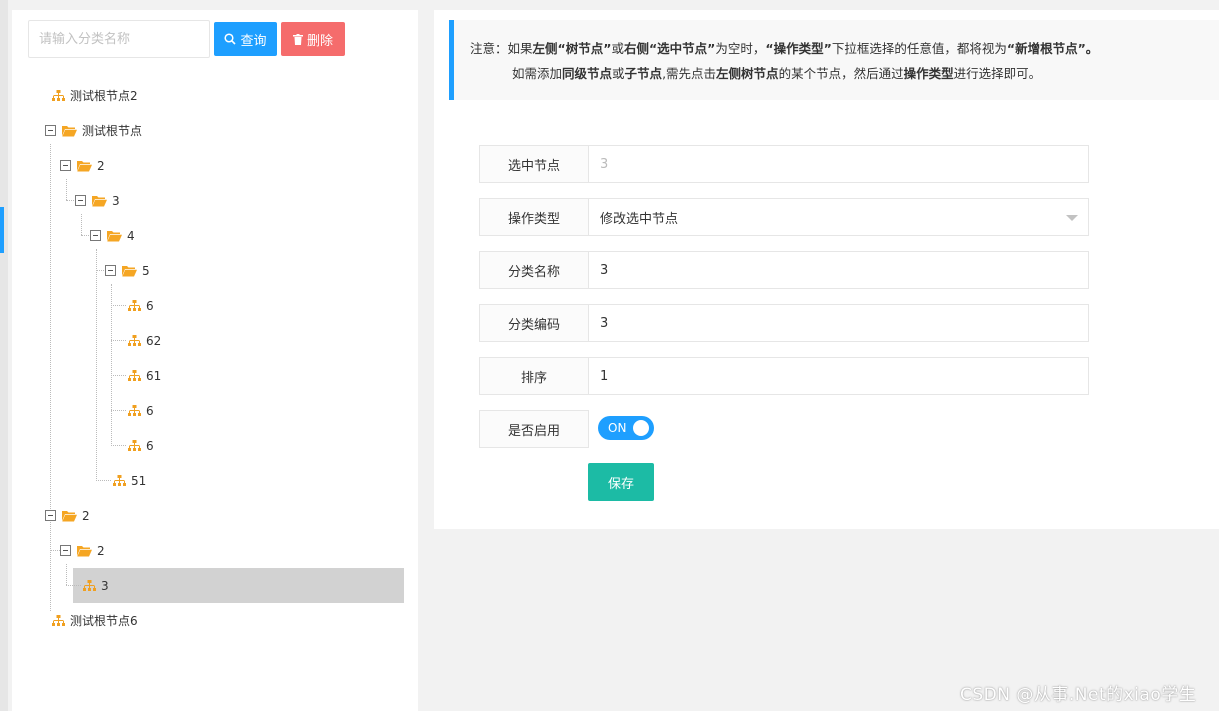 The width and height of the screenshot is (1219, 711). What do you see at coordinates (839, 164) in the screenshot?
I see `selected-node-field: 3` at bounding box center [839, 164].